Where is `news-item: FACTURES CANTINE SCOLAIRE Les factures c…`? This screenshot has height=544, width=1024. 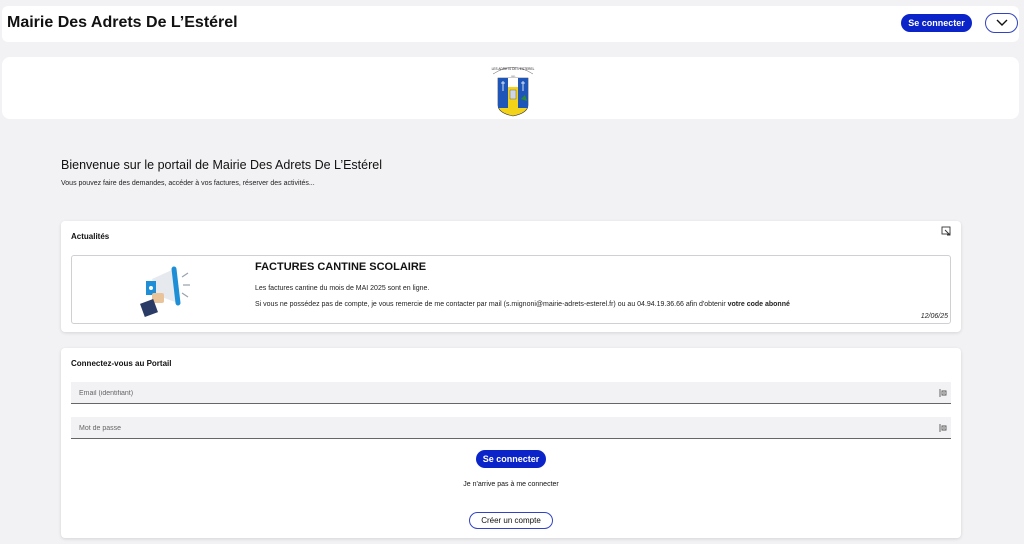 news-item: FACTURES CANTINE SCOLAIRE Les factures c… is located at coordinates (511, 289).